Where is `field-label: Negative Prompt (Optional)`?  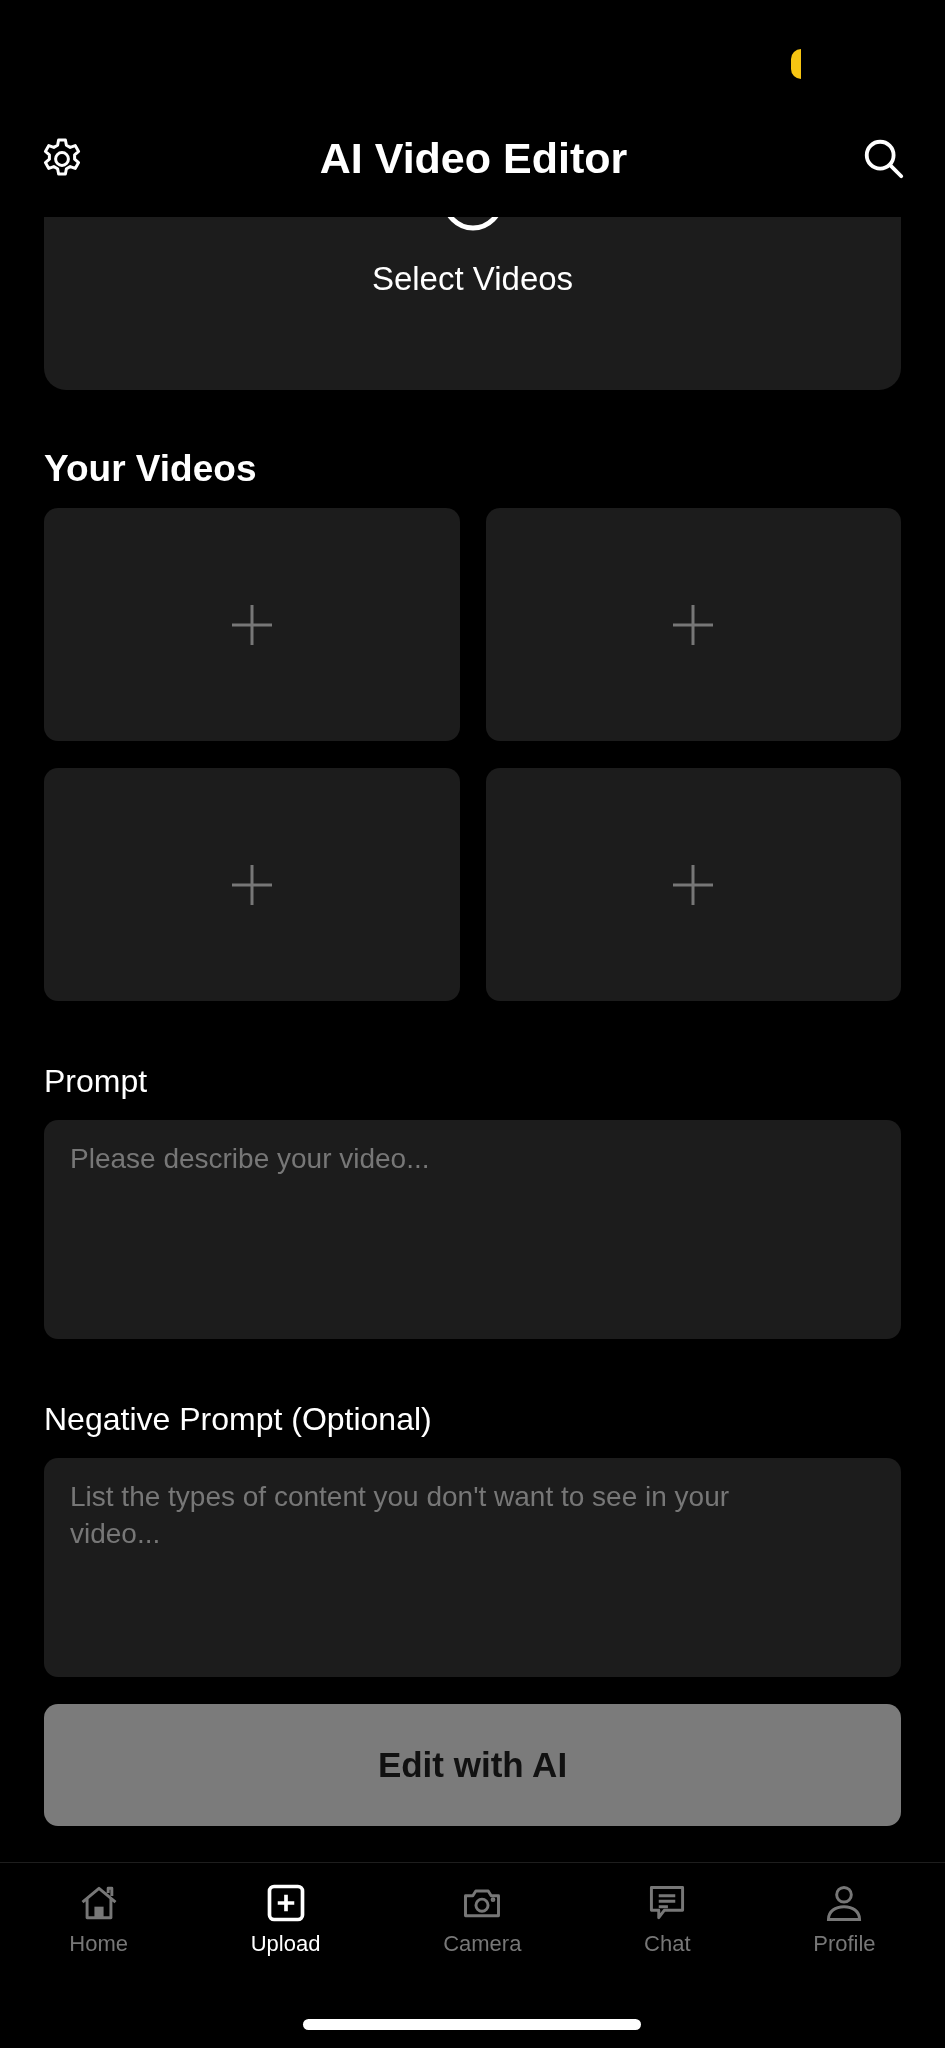
field-label: Negative Prompt (Optional) is located at coordinates (238, 1419).